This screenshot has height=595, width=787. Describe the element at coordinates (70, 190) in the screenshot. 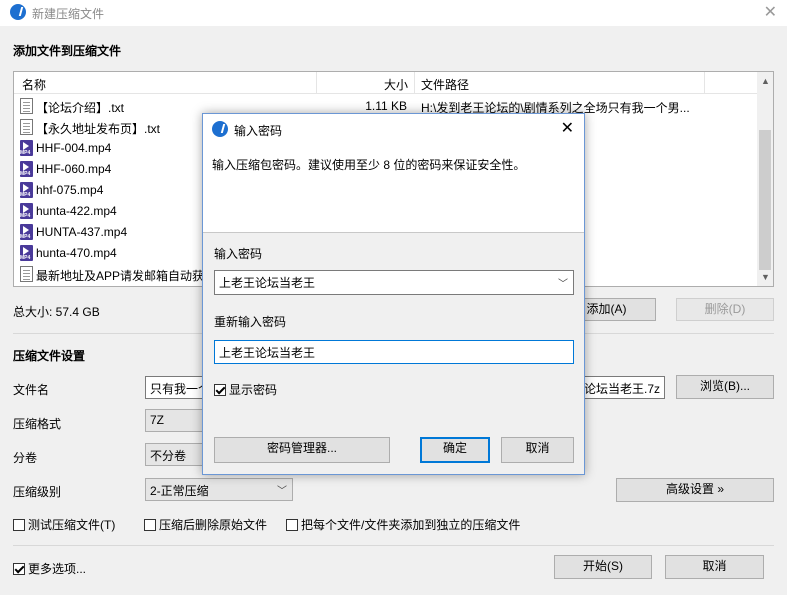

I see `file-name: hhf-075.mp4` at that location.